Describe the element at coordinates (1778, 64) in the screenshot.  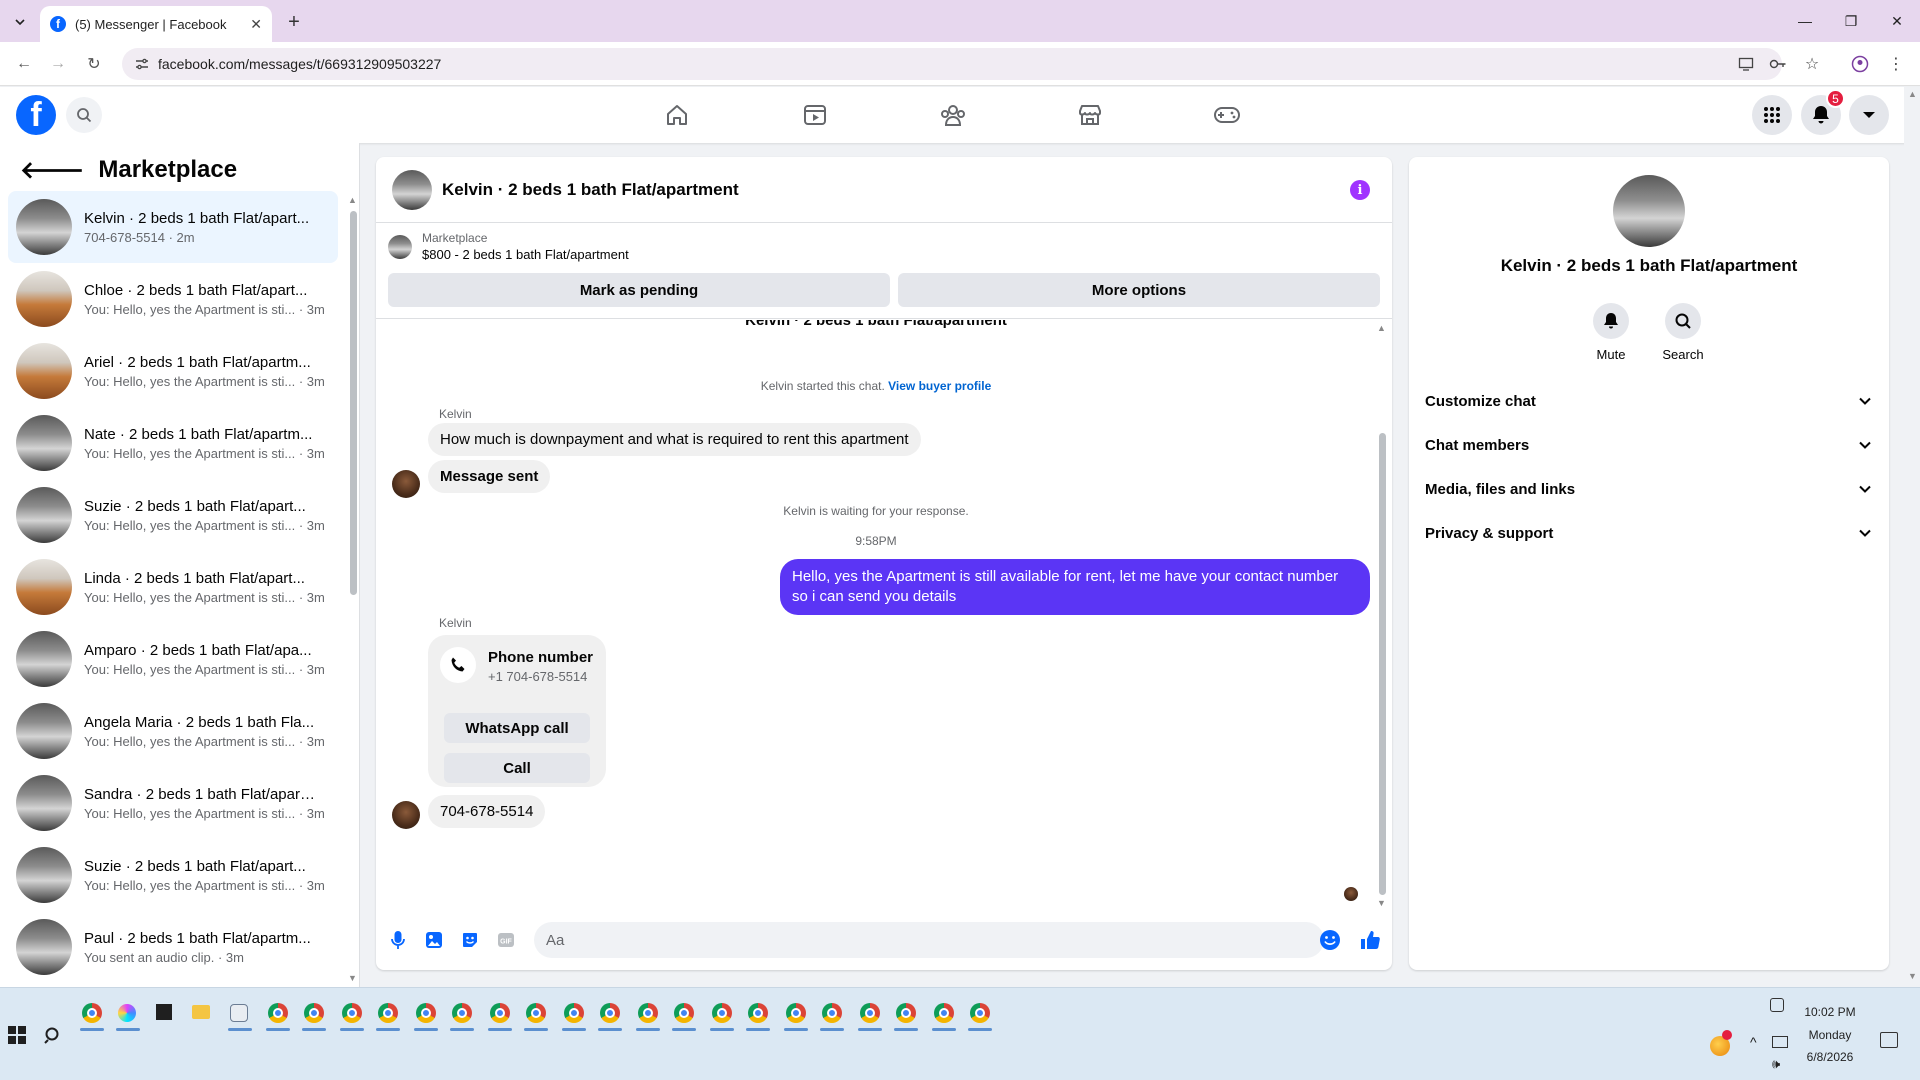
I see `password-key-icon` at that location.